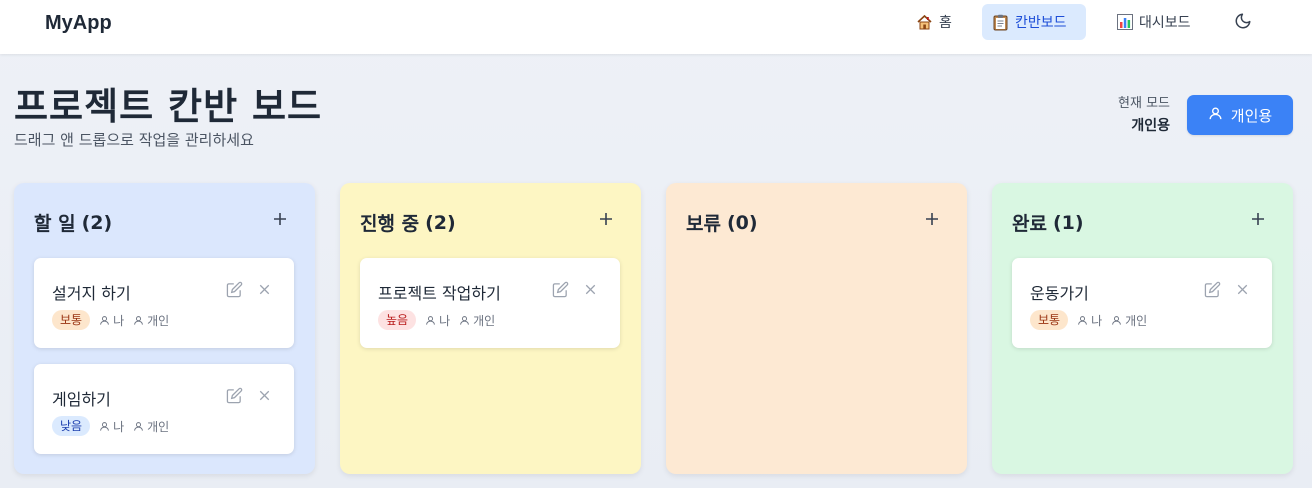 The width and height of the screenshot is (1312, 488). I want to click on task-card: 게임하기 낮음 나 개인, so click(164, 409).